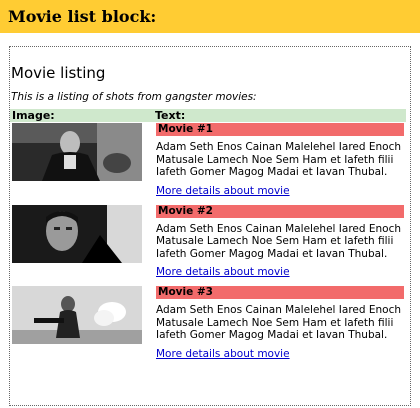  What do you see at coordinates (210, 16) in the screenshot?
I see `block-header: Movie list block:` at bounding box center [210, 16].